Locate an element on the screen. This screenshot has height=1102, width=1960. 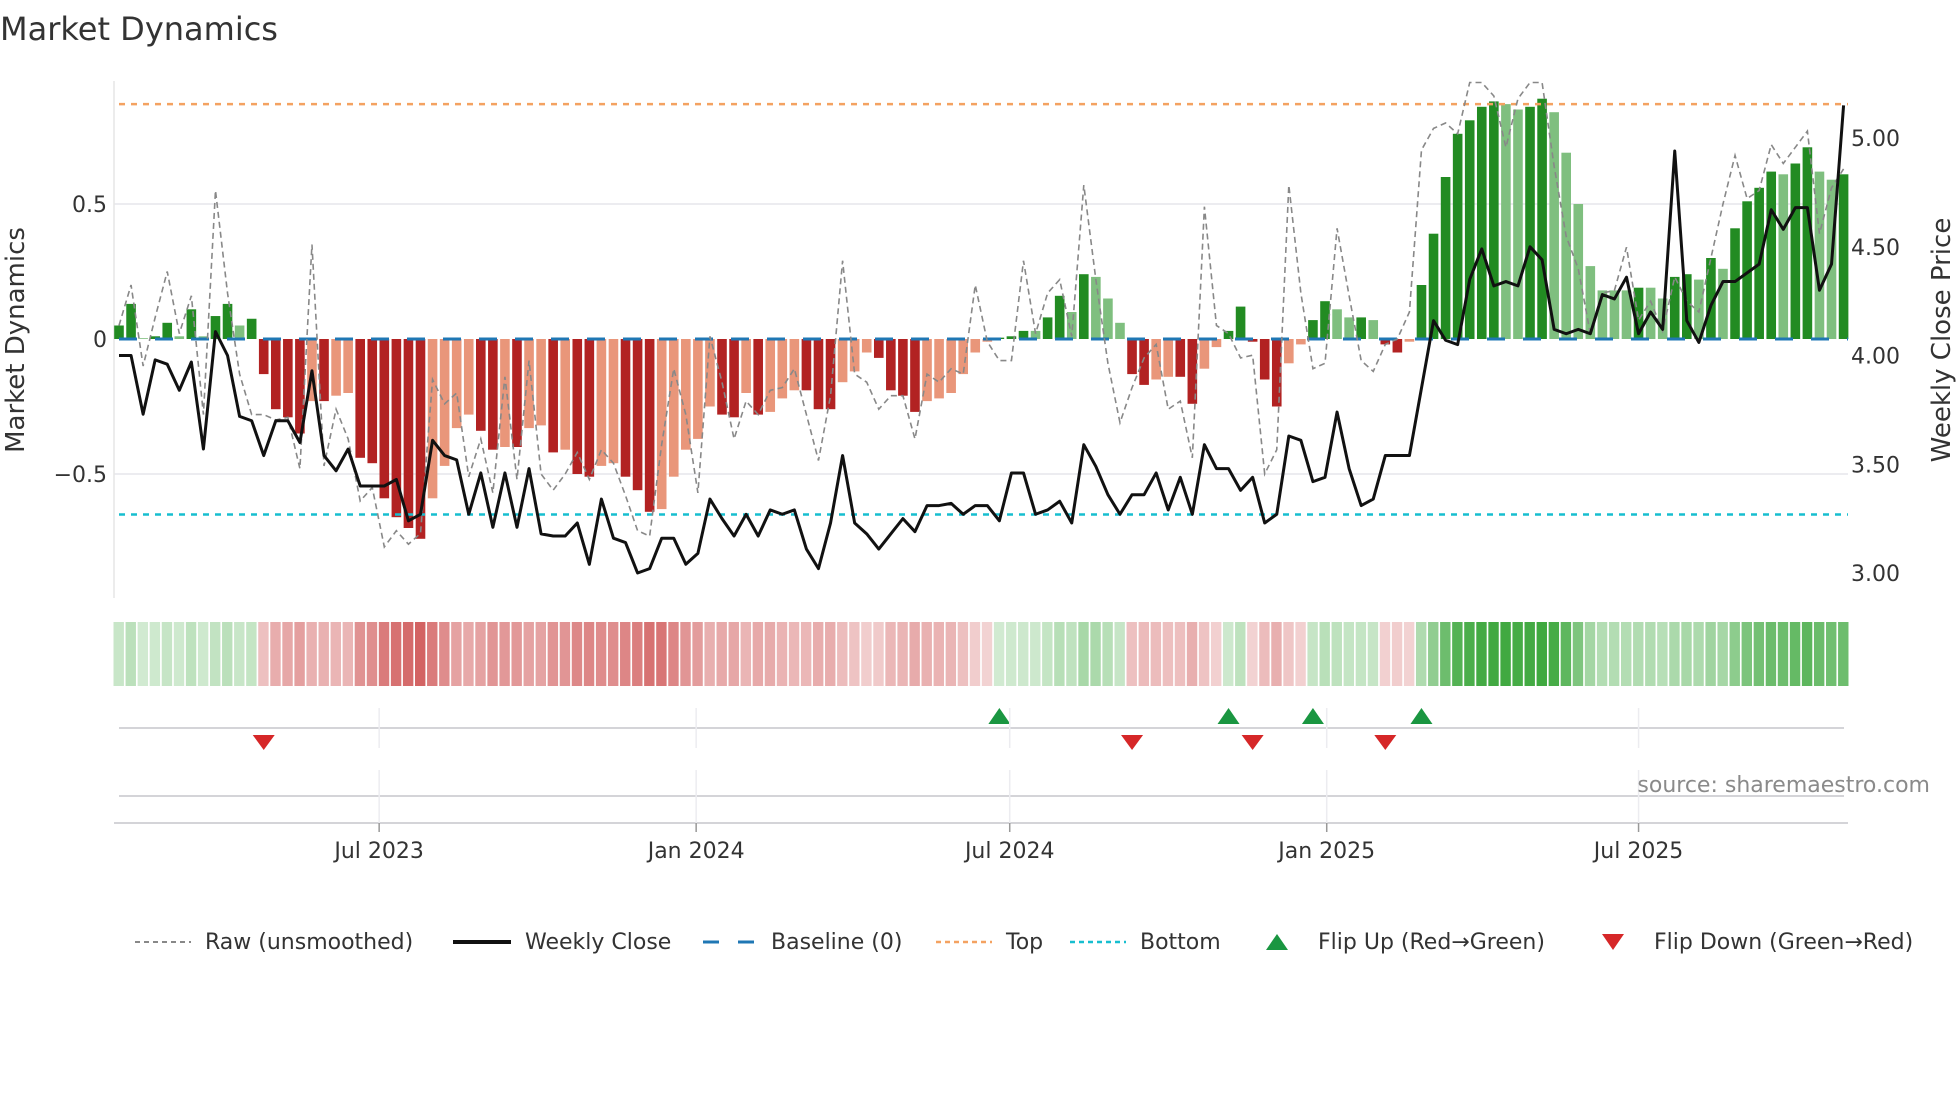
triangle-up-icon is located at coordinates (1277, 942).